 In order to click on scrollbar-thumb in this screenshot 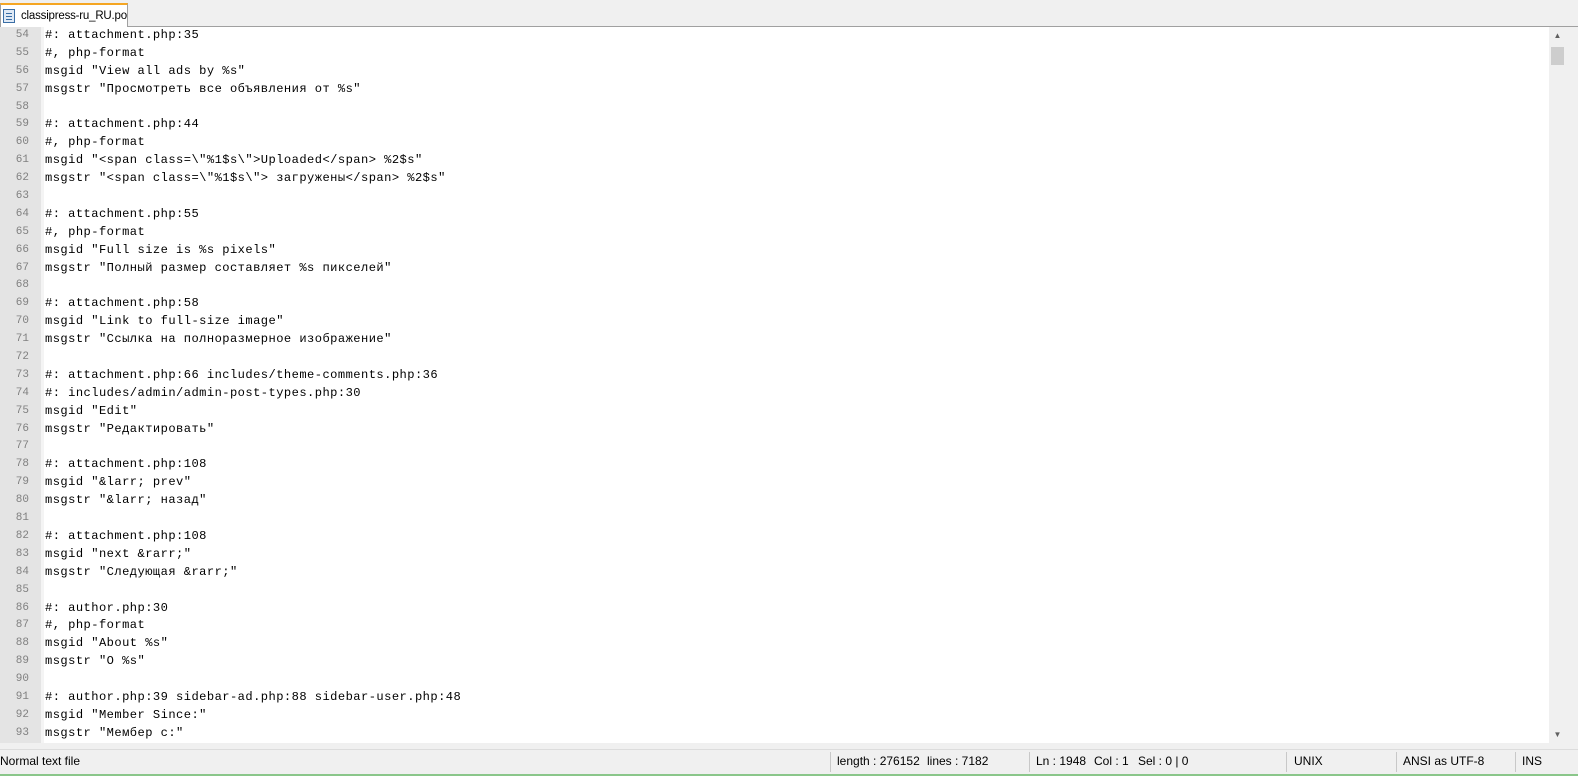, I will do `click(1557, 56)`.